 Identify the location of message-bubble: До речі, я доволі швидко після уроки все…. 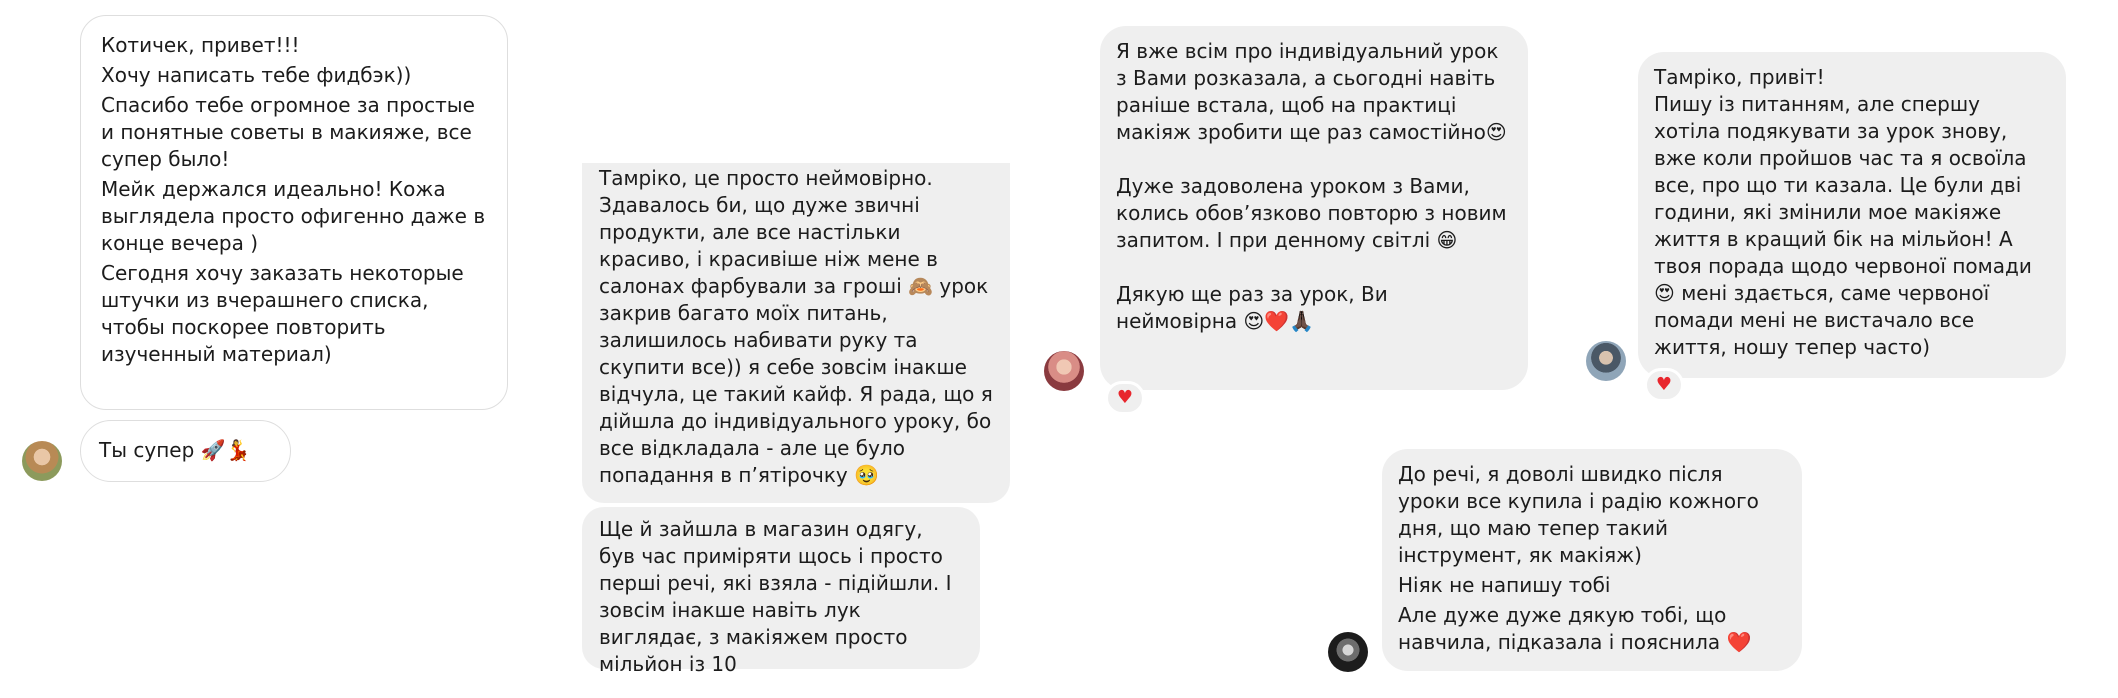
(1592, 560).